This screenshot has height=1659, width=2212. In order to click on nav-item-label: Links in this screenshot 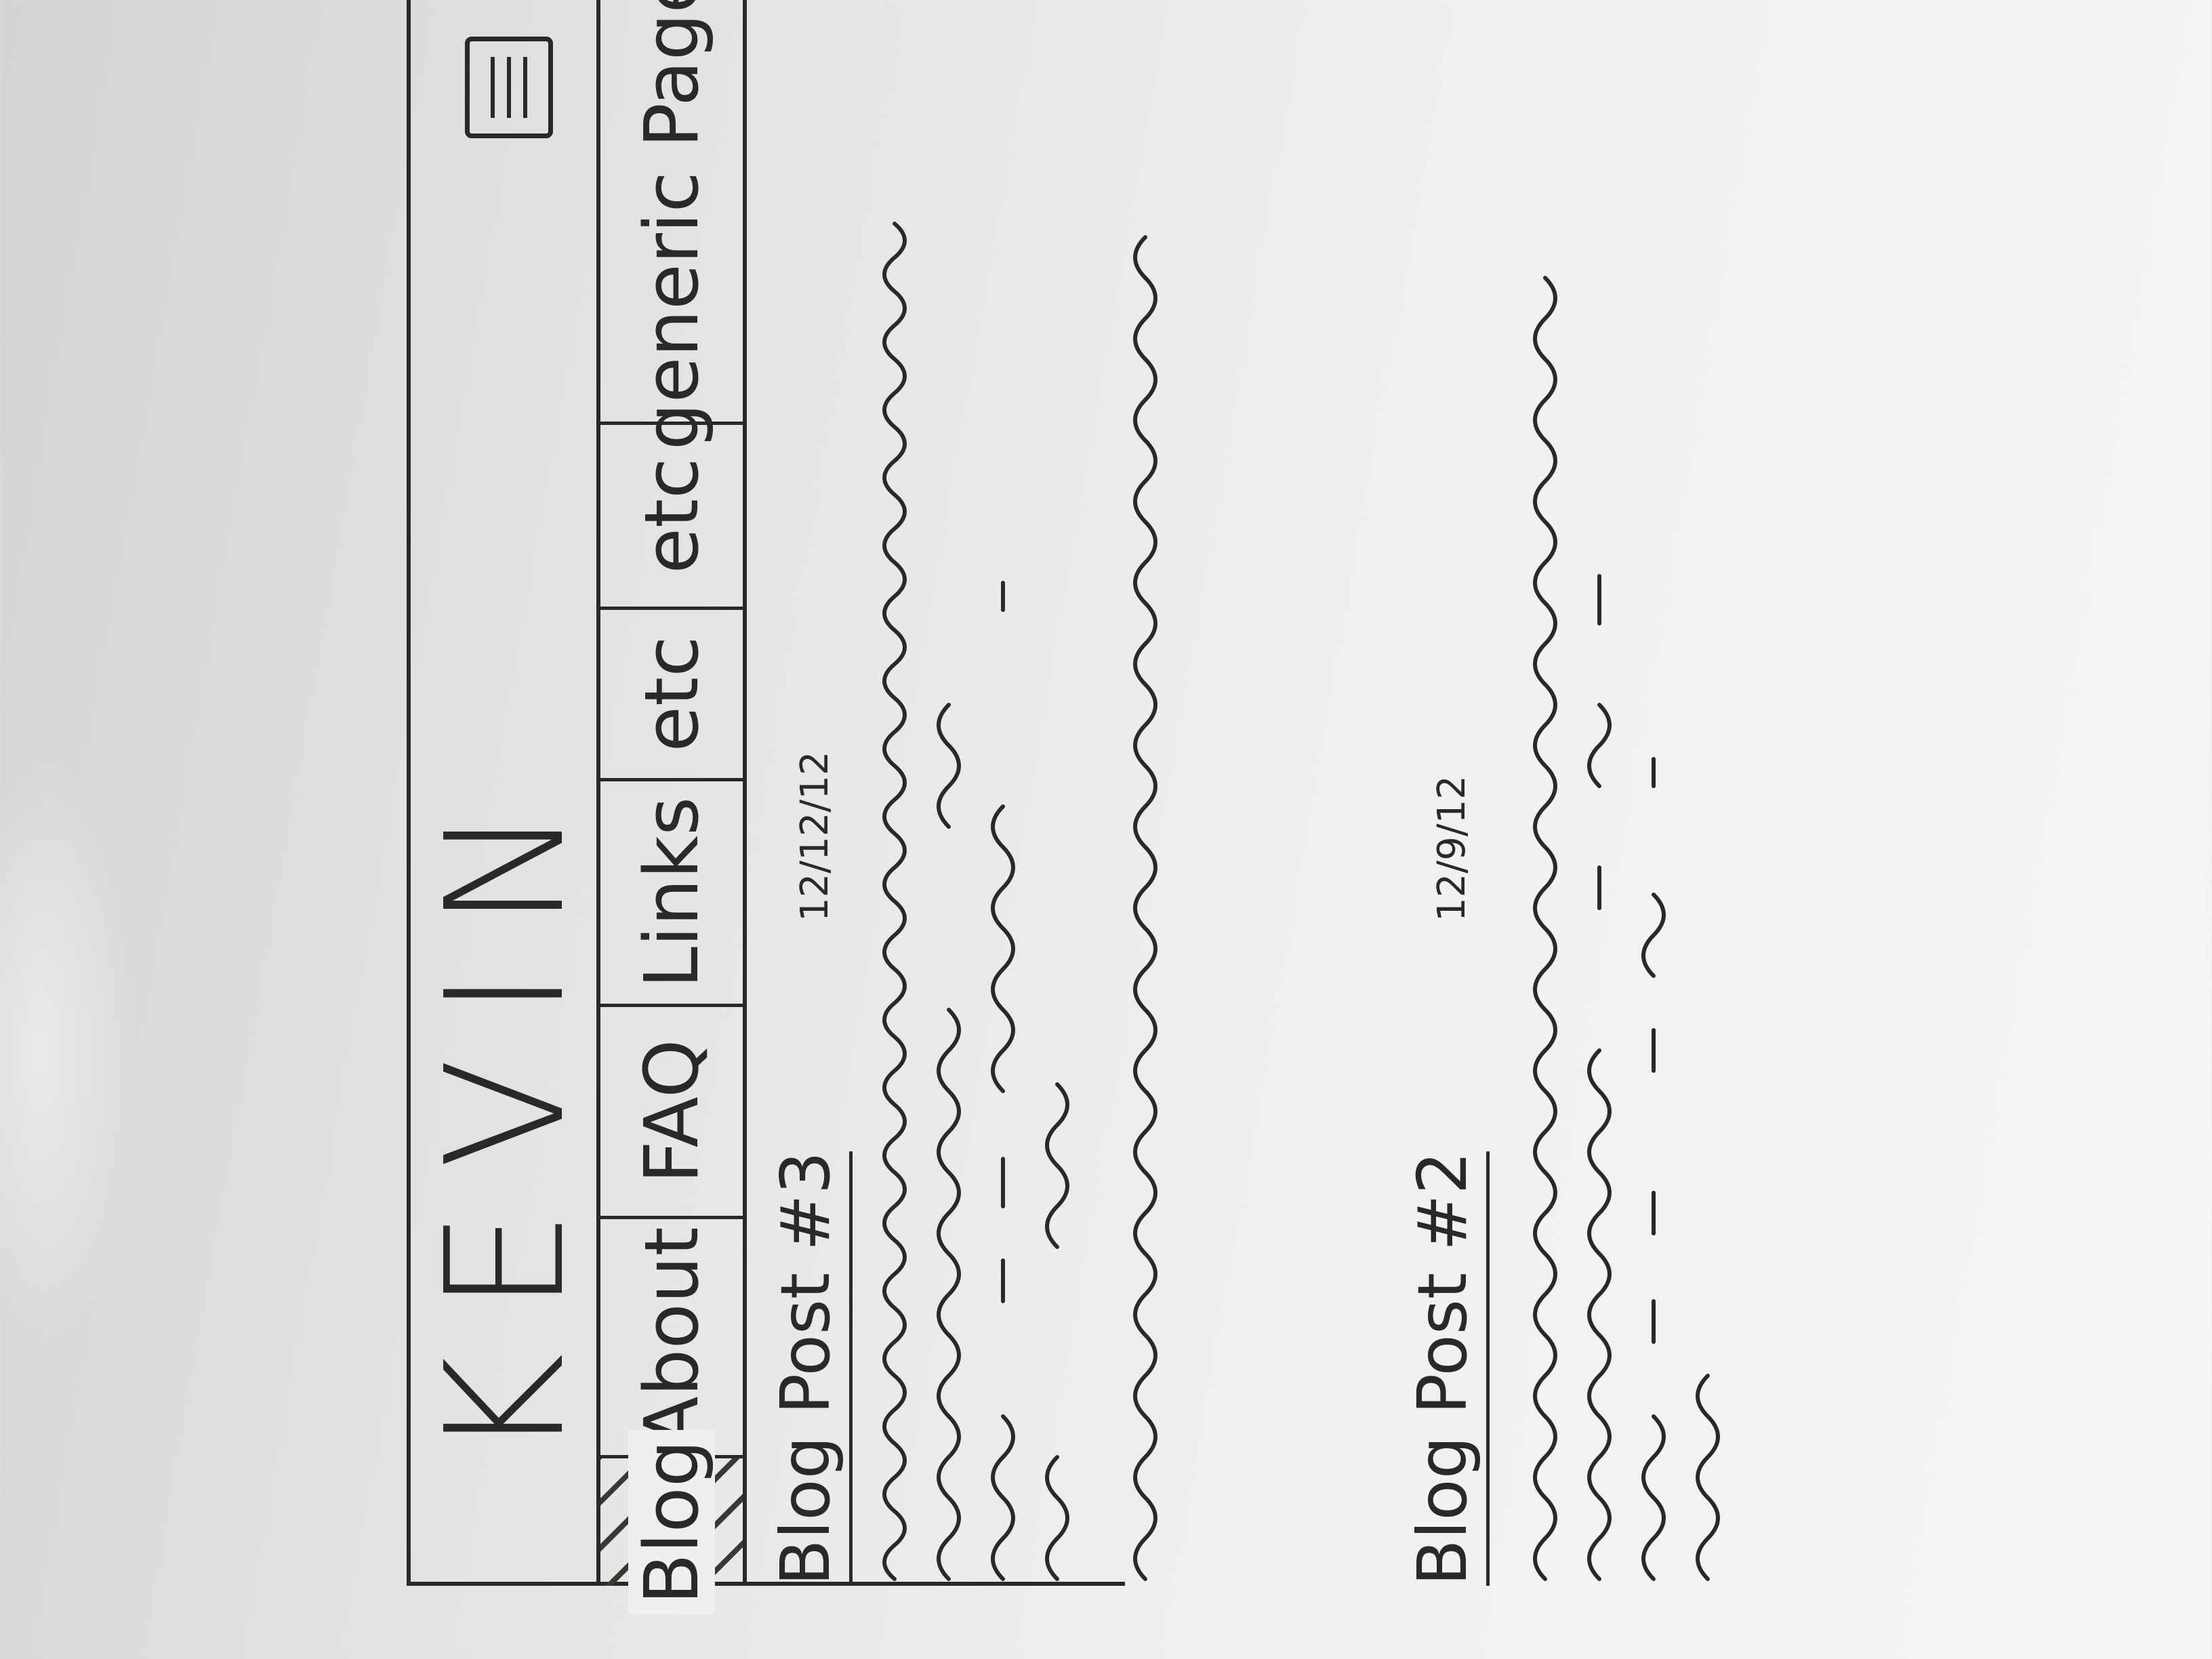, I will do `click(671, 893)`.